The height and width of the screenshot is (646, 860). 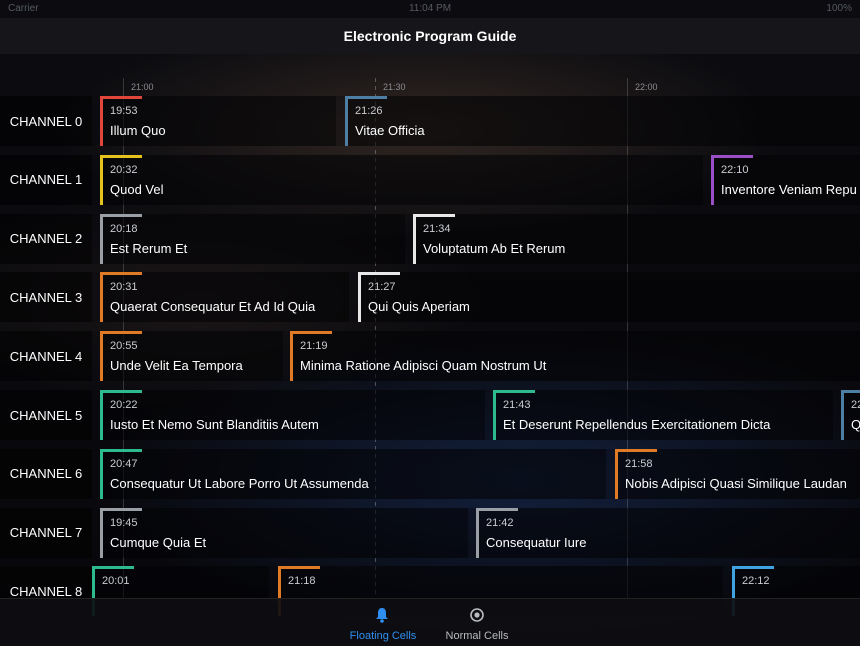 I want to click on program-title: Iusto Et Nemo Sunt Blanditiis Autem, so click(x=214, y=424).